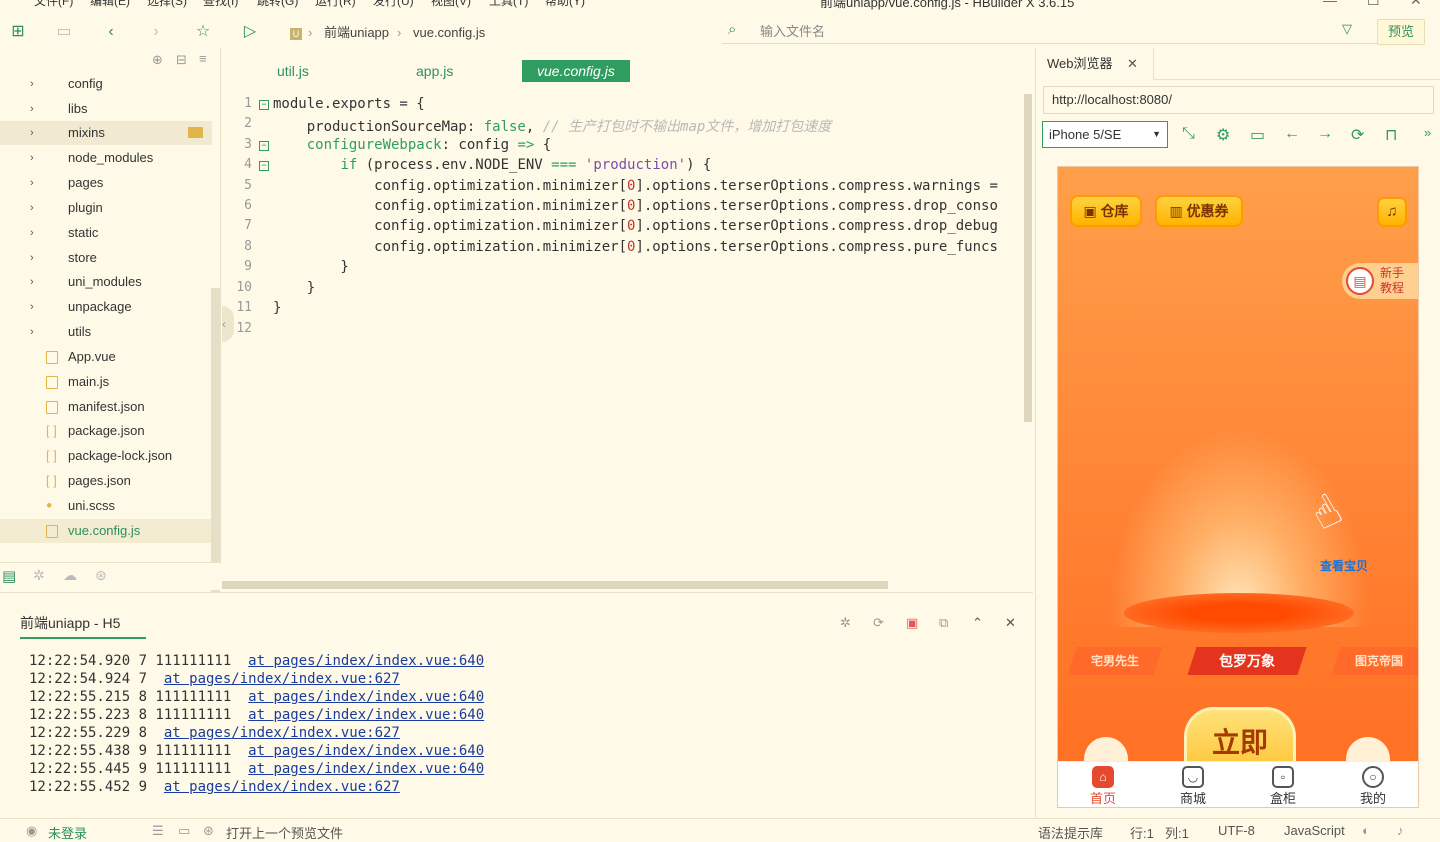  Describe the element at coordinates (912, 623) in the screenshot. I see `stop-icon: ▣` at that location.